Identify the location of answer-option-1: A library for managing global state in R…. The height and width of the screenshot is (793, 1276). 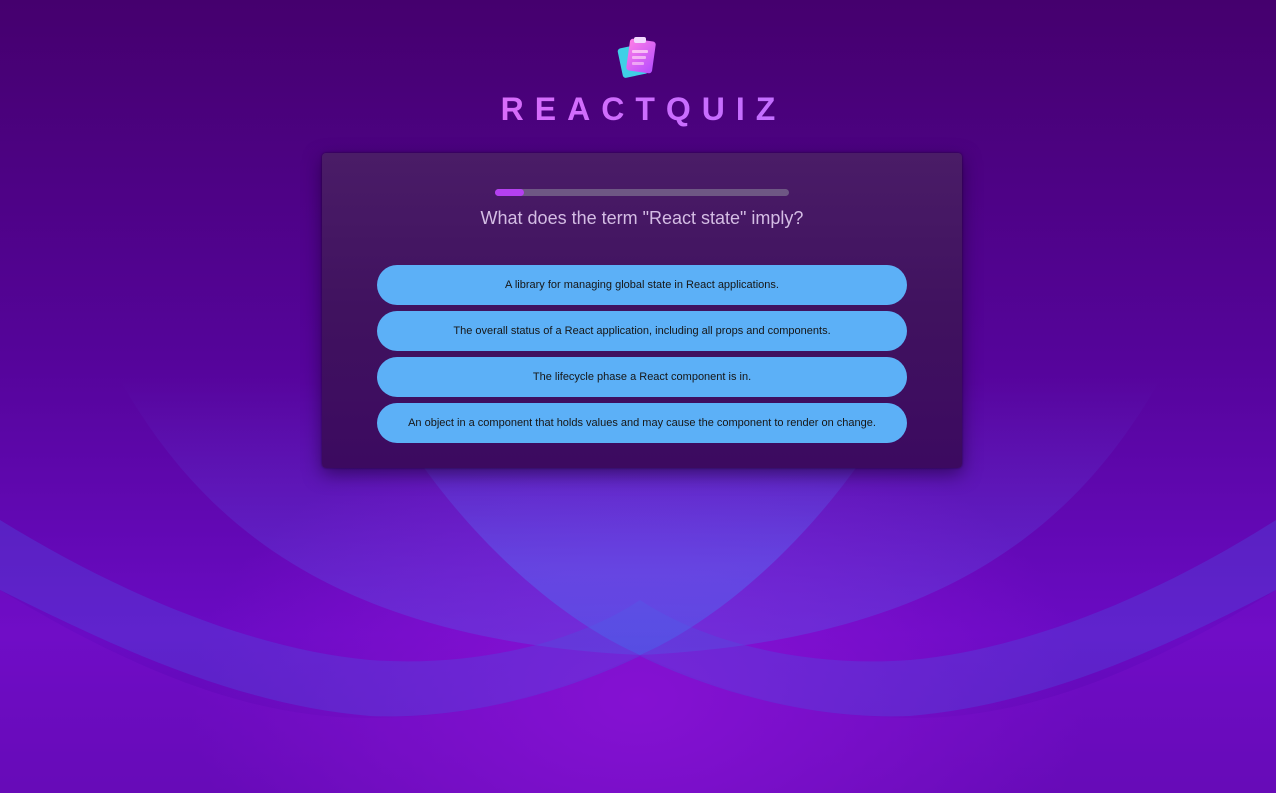
(642, 285).